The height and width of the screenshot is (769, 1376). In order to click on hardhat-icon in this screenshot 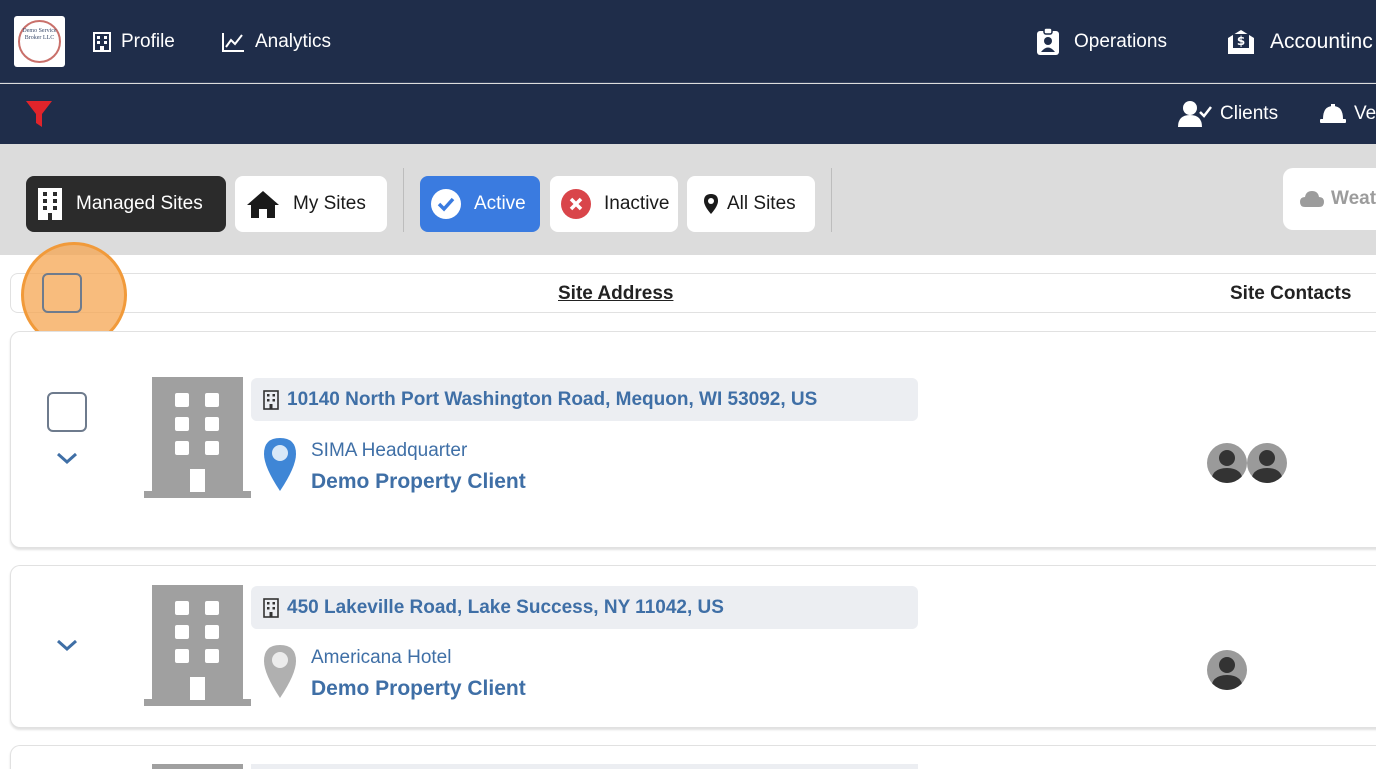, I will do `click(1333, 113)`.